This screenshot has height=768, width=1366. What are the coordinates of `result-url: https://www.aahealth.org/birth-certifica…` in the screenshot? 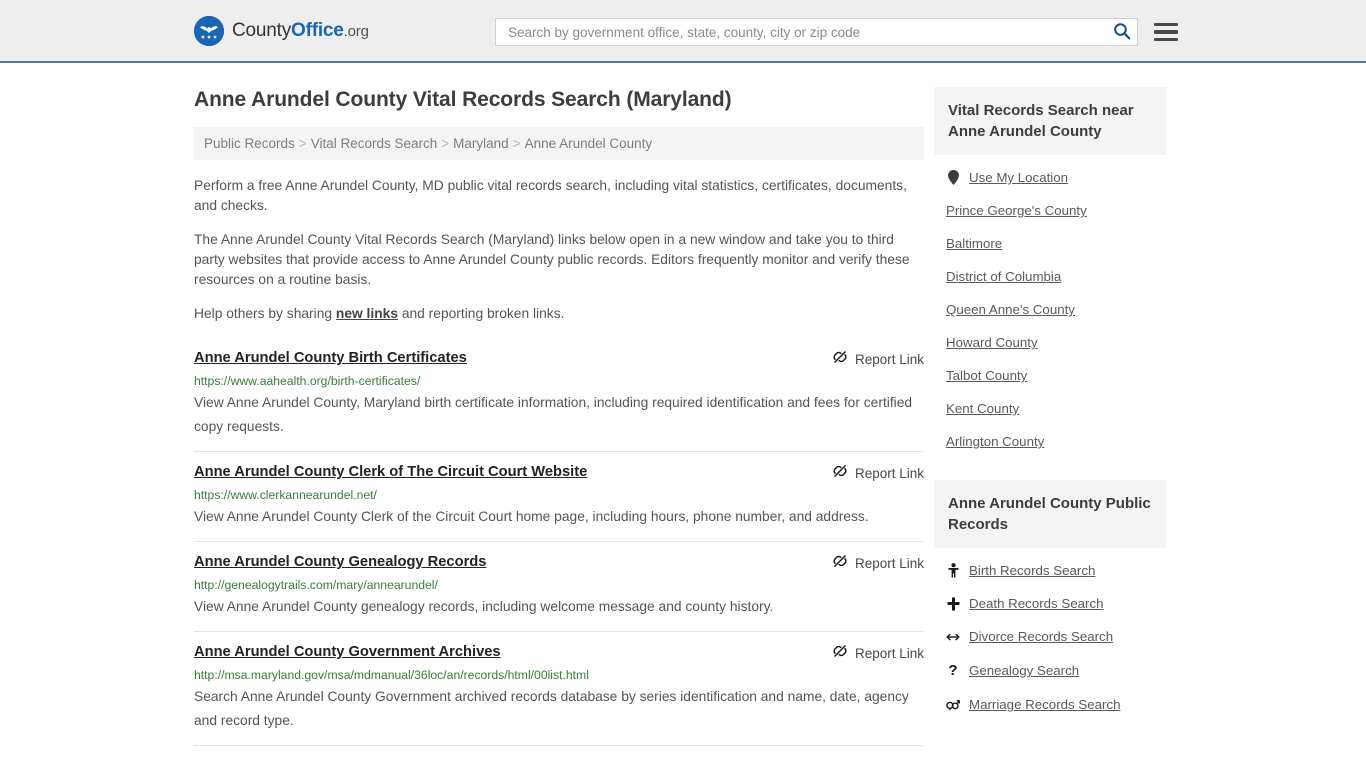 It's located at (559, 381).